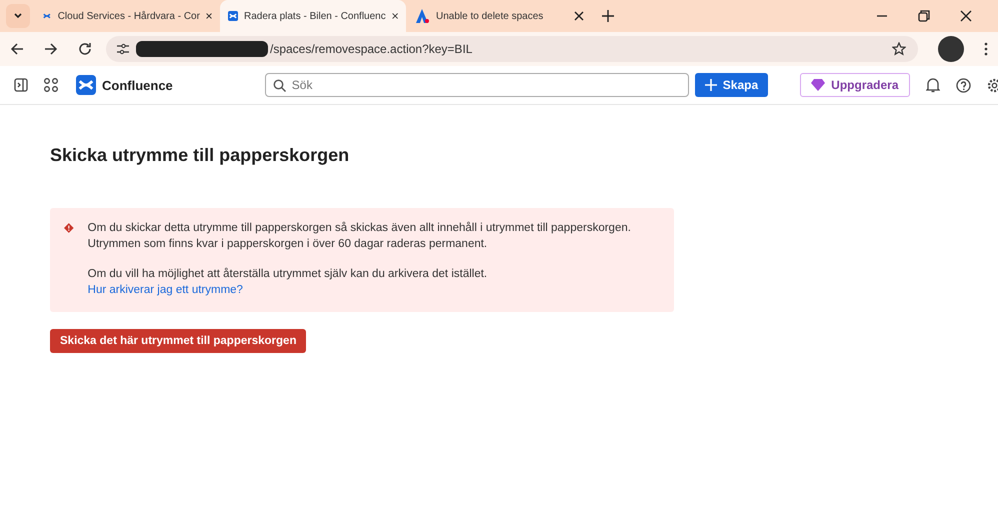 The image size is (998, 524). I want to click on browser-tab: Unable to delete spaces, so click(499, 16).